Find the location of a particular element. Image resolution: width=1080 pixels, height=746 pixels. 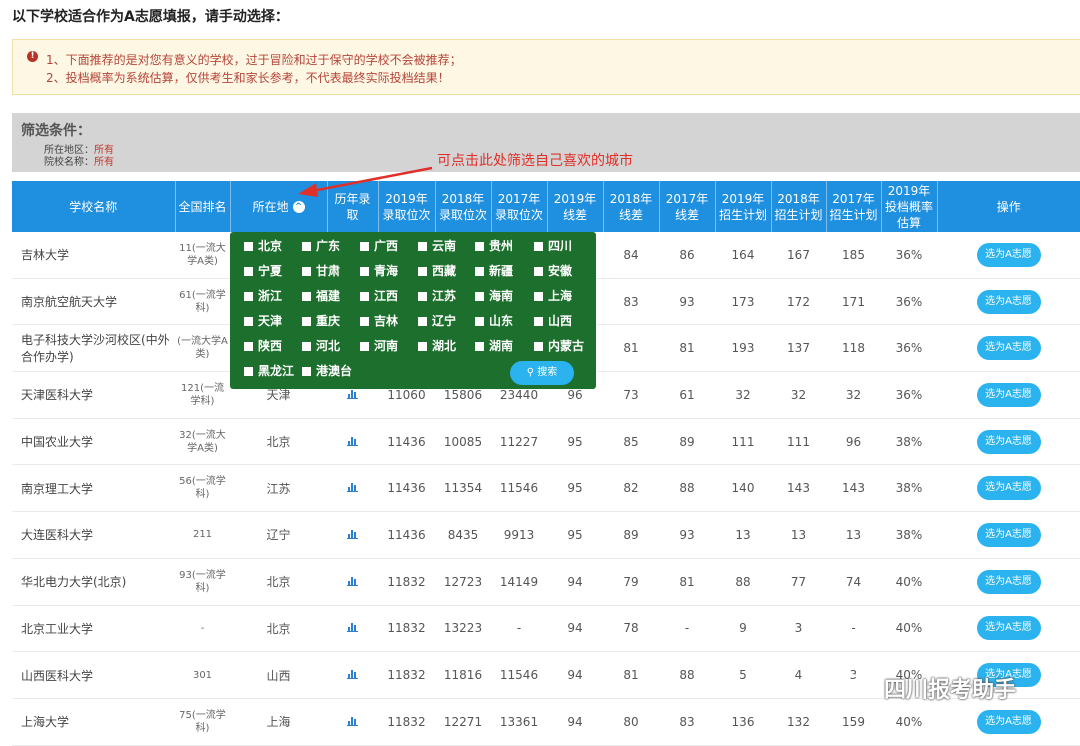

annotation-arrow is located at coordinates (365, 181).